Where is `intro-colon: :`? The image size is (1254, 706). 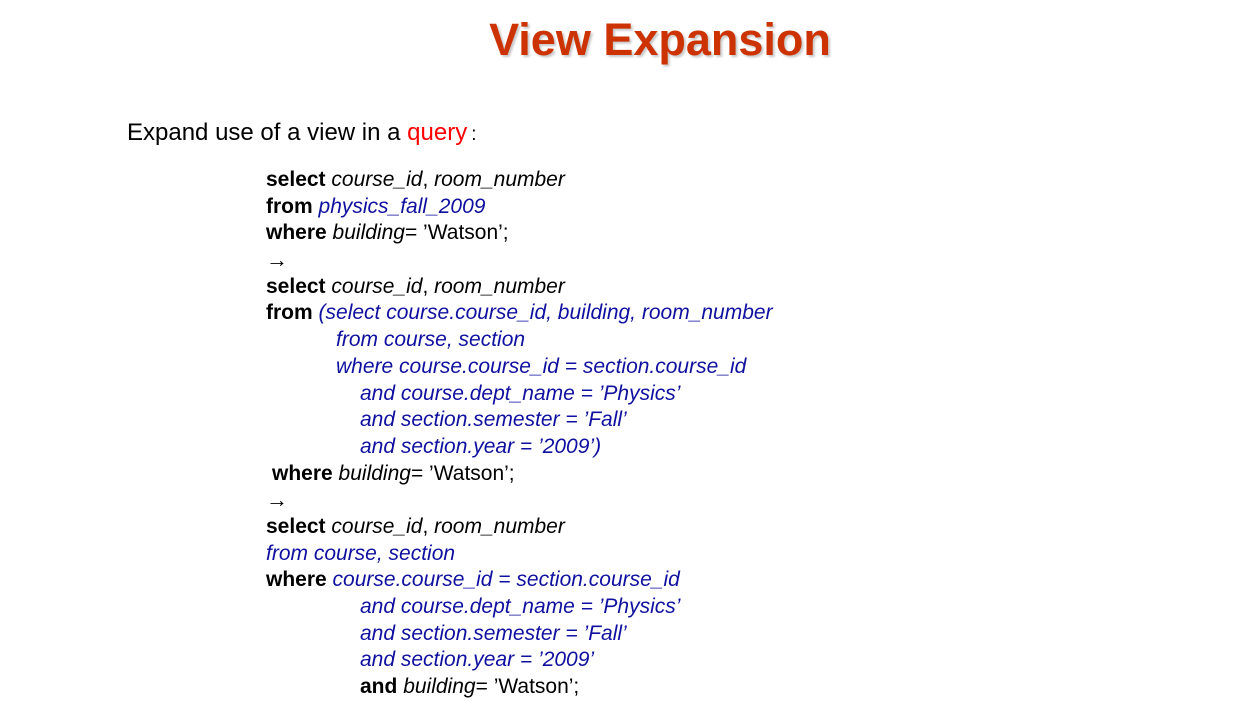 intro-colon: : is located at coordinates (474, 134).